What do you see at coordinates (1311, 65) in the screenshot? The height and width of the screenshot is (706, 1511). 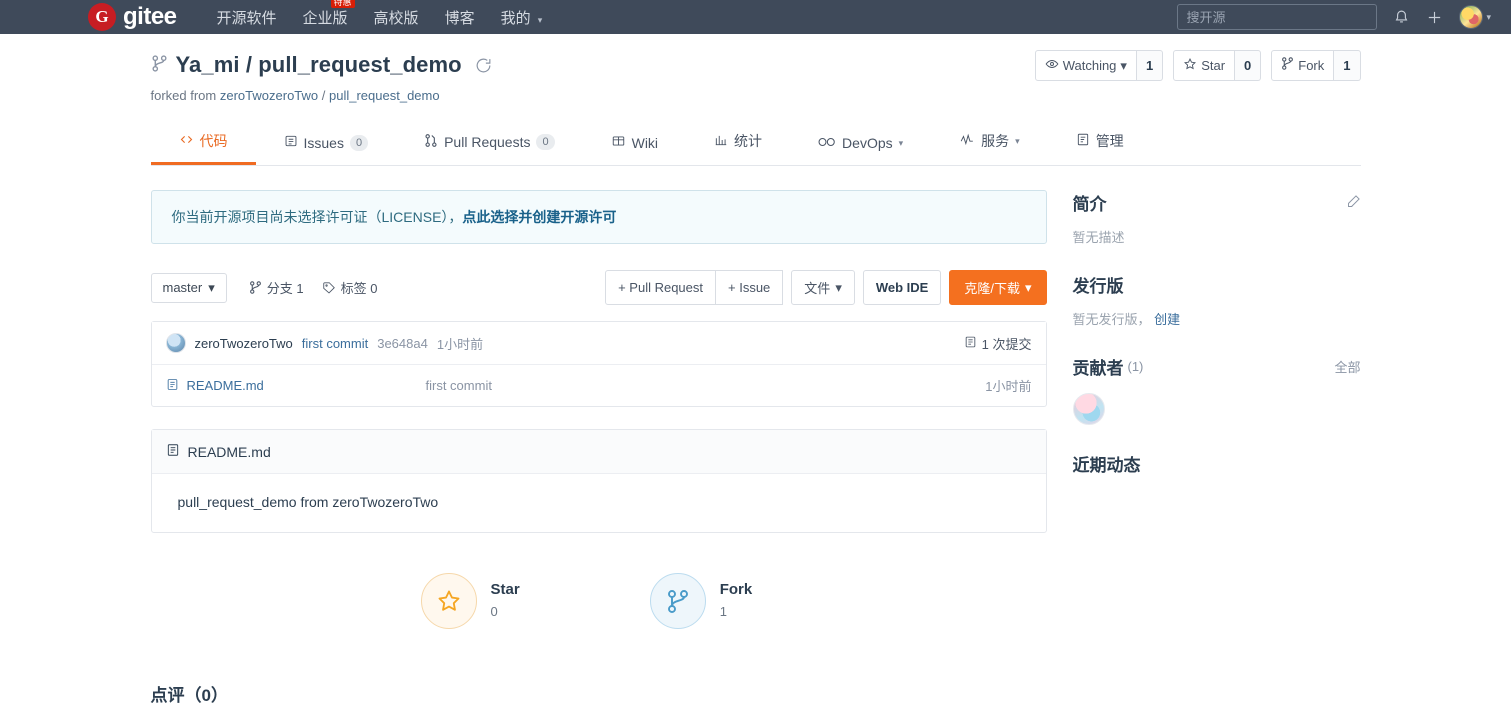 I see `fork-button-label: Fork` at bounding box center [1311, 65].